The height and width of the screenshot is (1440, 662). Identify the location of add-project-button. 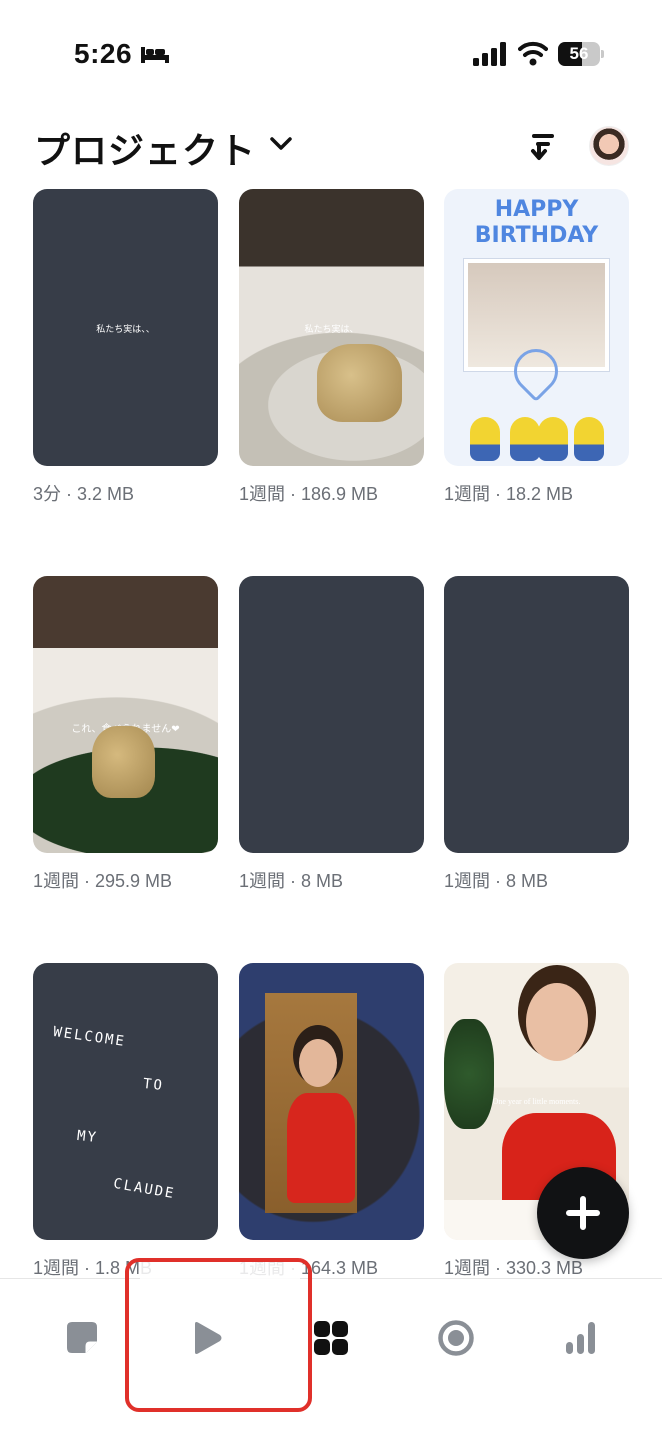
(583, 1213).